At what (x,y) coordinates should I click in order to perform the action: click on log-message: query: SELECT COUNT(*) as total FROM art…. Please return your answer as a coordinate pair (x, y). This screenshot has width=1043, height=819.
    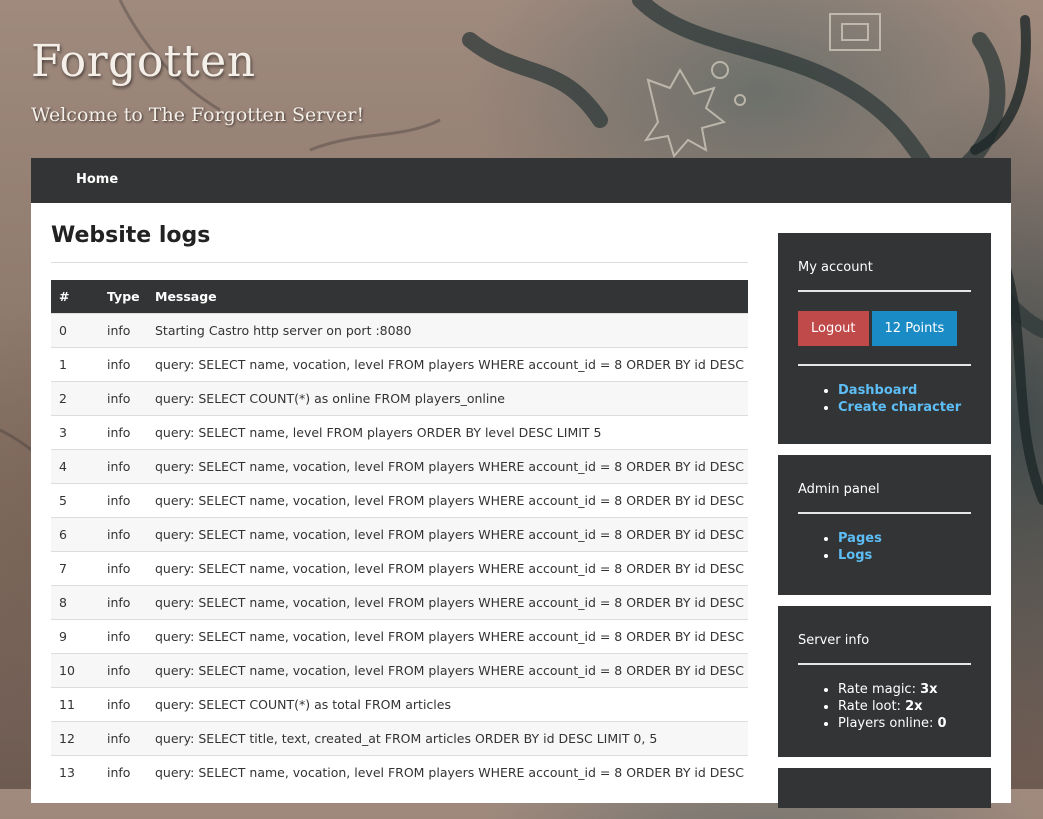
    Looking at the image, I should click on (447, 704).